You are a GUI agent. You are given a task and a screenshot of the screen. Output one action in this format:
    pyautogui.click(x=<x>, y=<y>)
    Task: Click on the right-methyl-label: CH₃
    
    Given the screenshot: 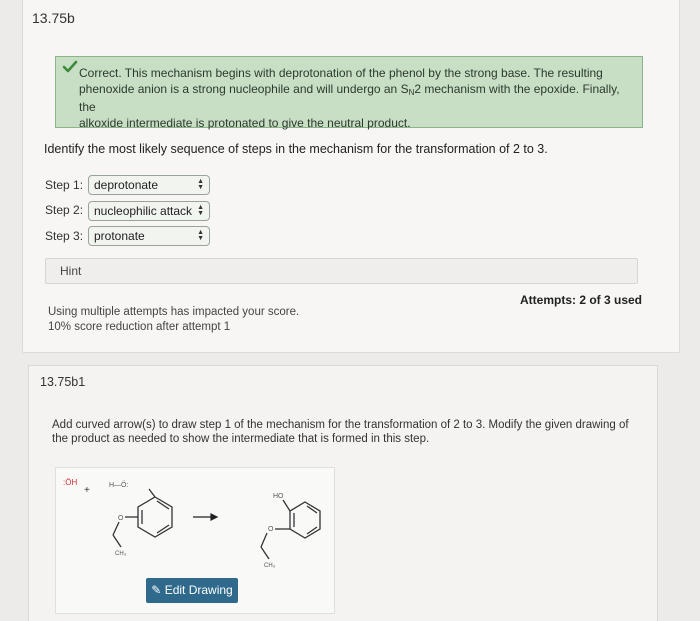 What is the action you would take?
    pyautogui.click(x=270, y=566)
    